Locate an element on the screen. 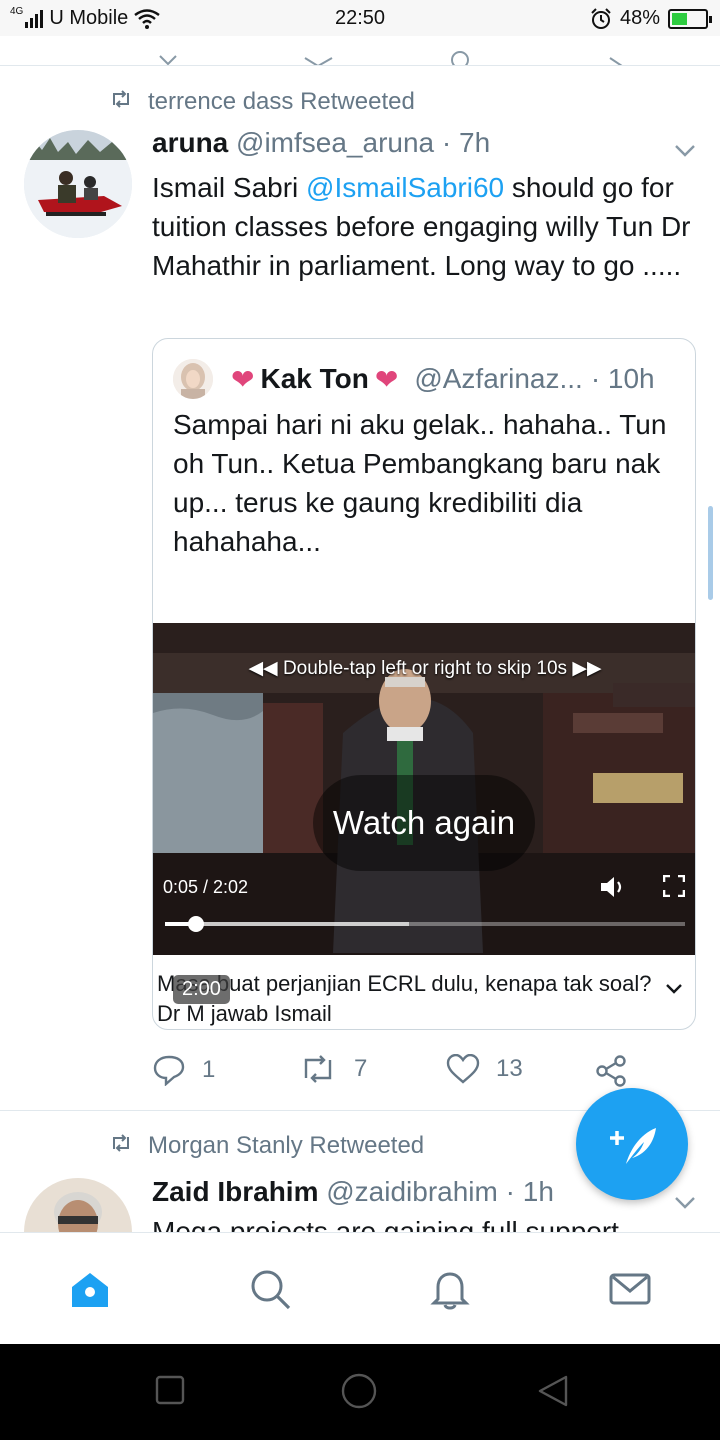  fast-forward-icon: ▶▶ is located at coordinates (587, 668).